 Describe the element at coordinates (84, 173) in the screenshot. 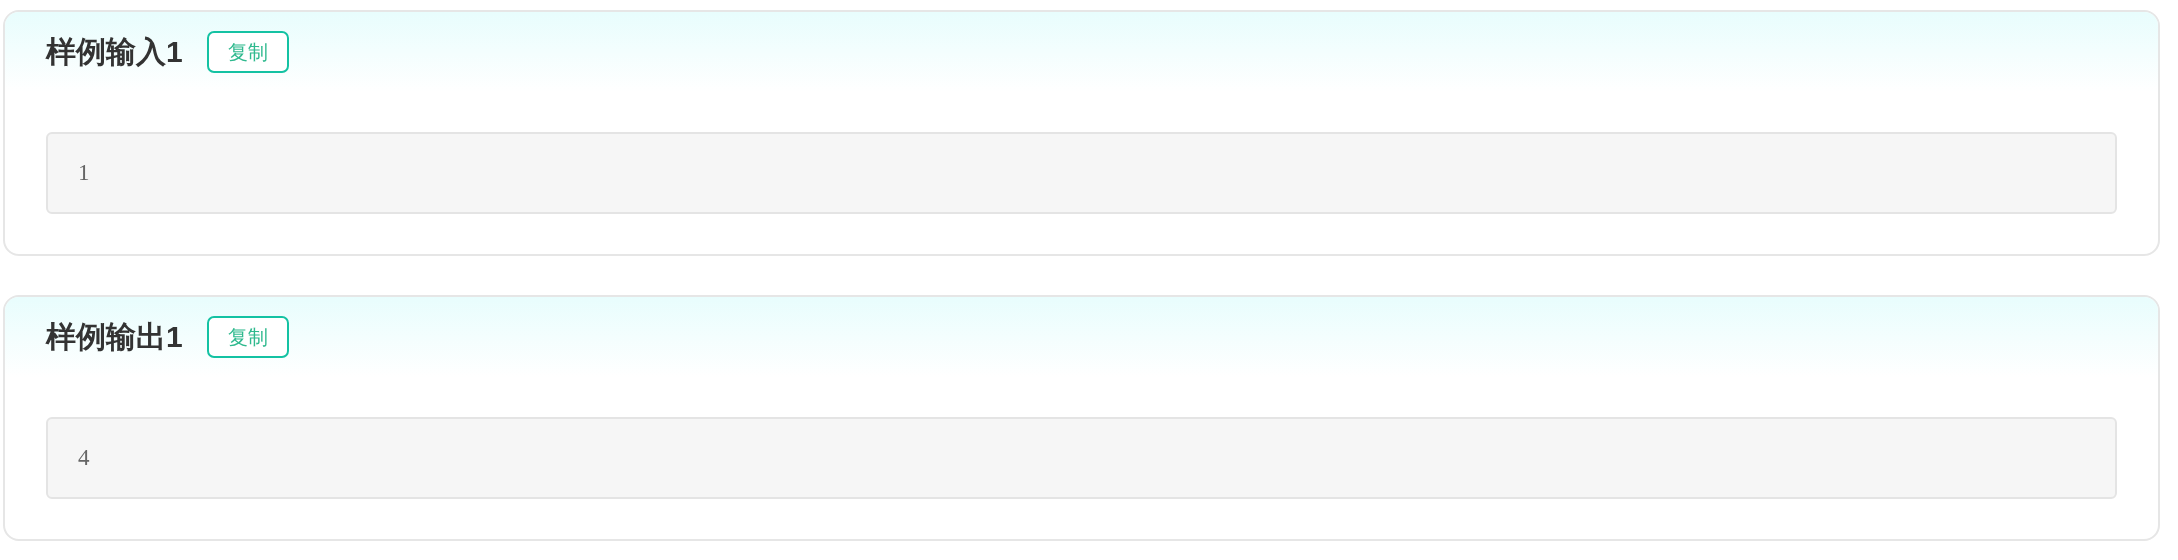

I see `code-text: 1` at that location.